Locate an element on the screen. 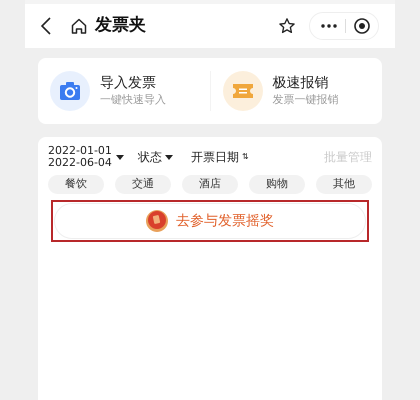 Image resolution: width=420 pixels, height=400 pixels. date-range-dropdown: 2022-01-01 2022-06-04 is located at coordinates (86, 157).